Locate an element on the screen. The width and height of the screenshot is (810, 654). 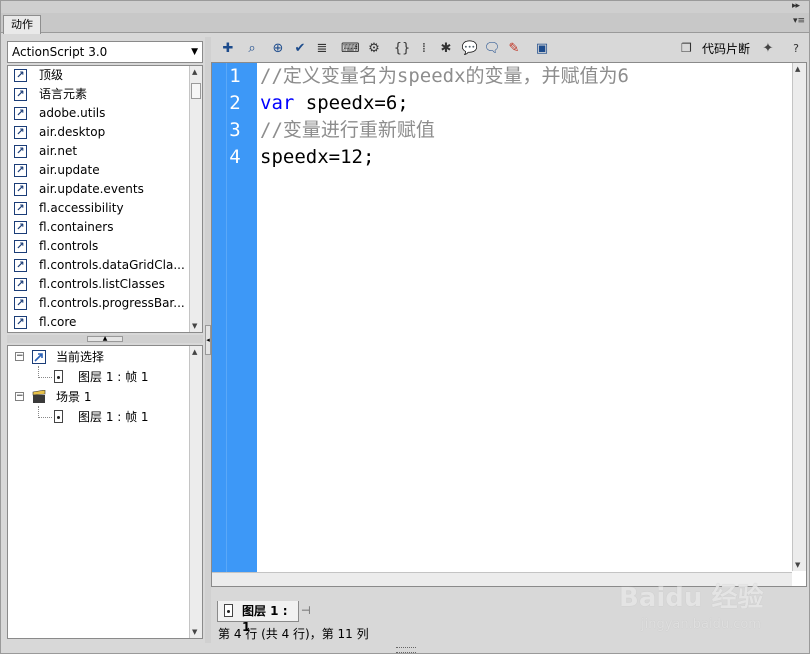
tab-actions: 动作 is located at coordinates (22, 24).